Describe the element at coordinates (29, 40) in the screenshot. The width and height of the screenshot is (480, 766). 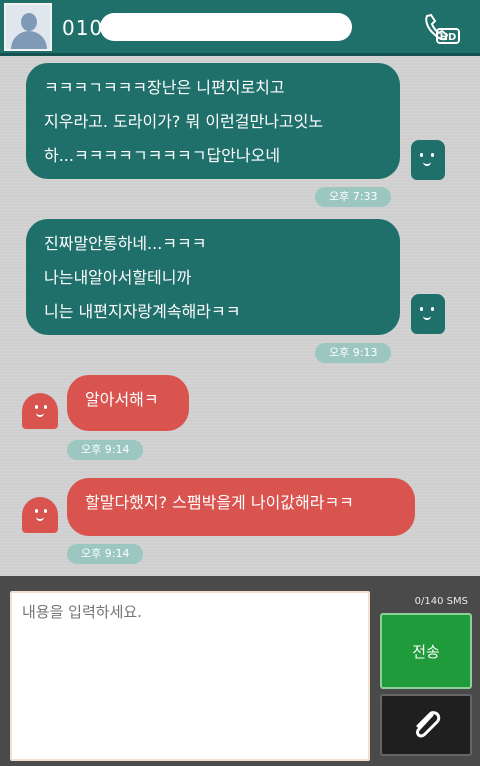
I see `avatar-shoulders` at that location.